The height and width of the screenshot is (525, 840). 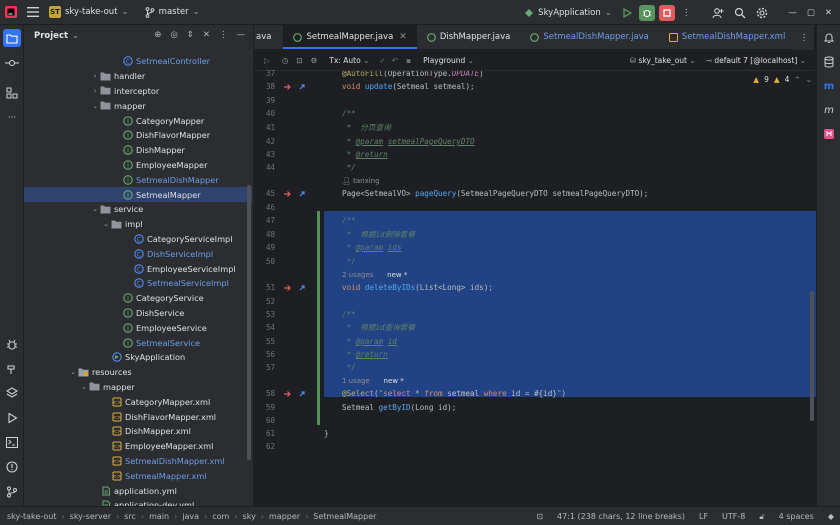 What do you see at coordinates (469, 37) in the screenshot?
I see `editor-tab: DishMapper.java` at bounding box center [469, 37].